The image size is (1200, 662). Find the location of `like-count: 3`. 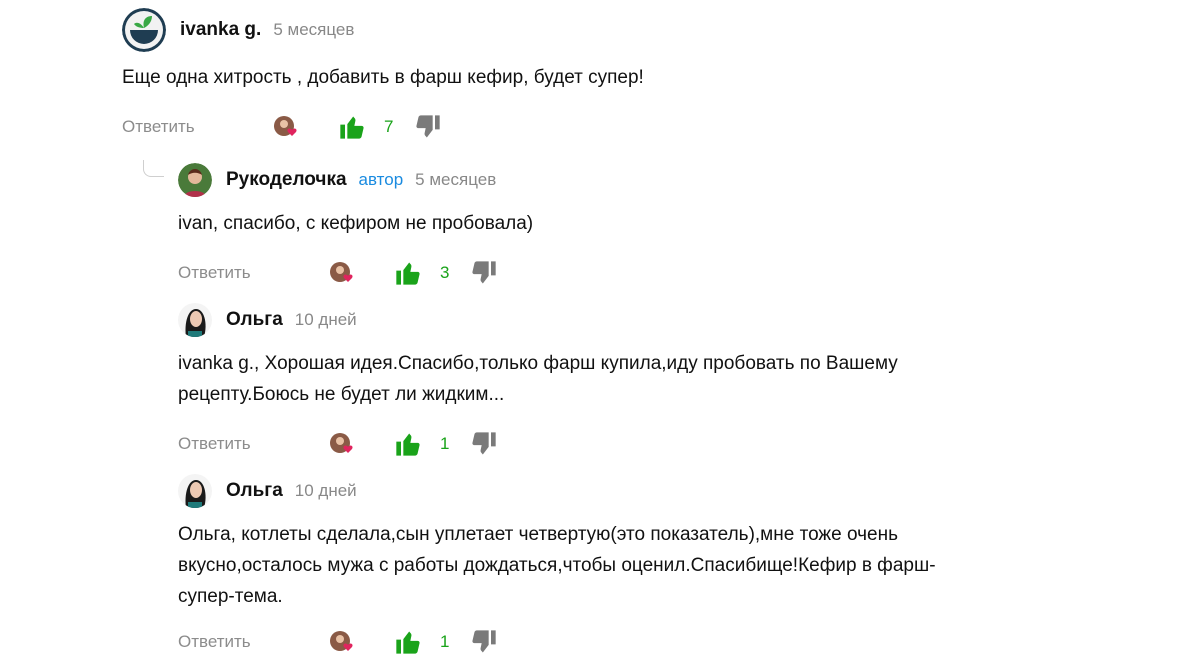

like-count: 3 is located at coordinates (445, 272).